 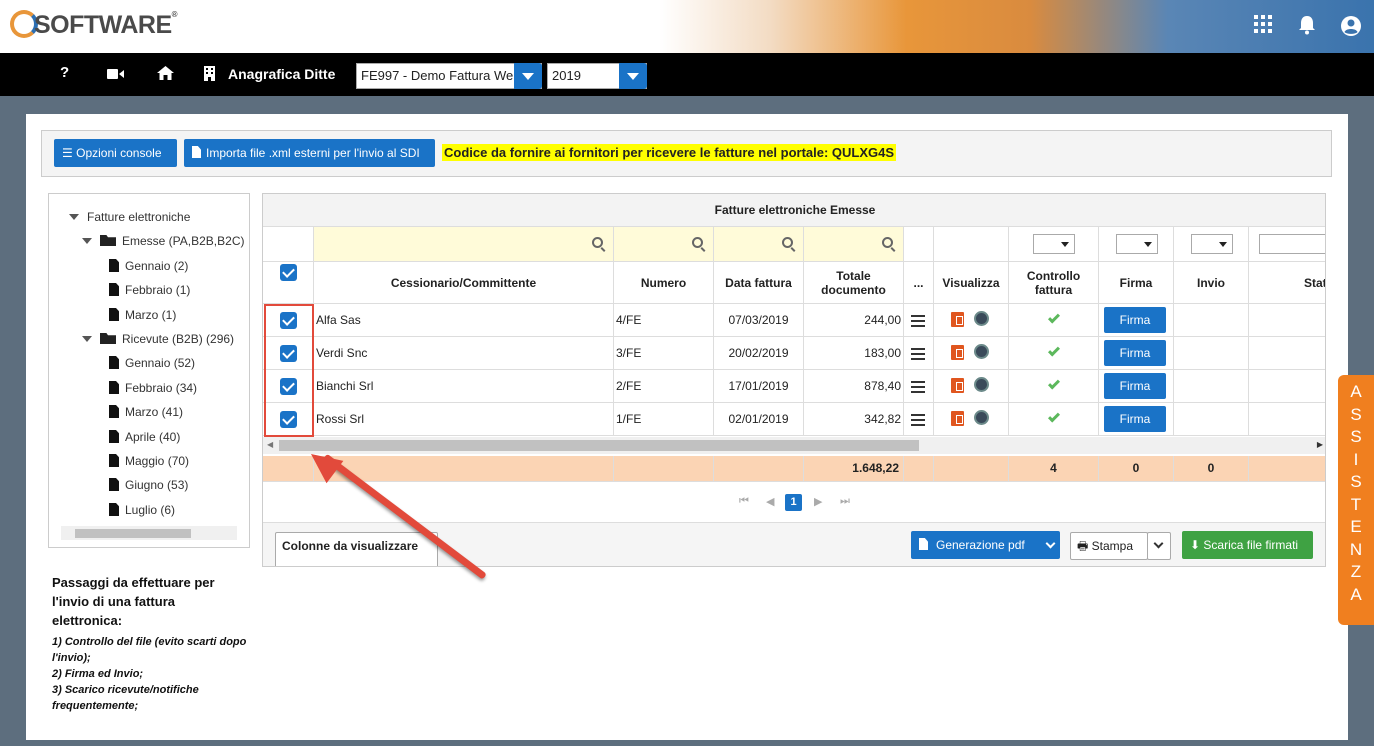 I want to click on company-select: FE997 - Demo Fattura We, so click(x=449, y=76).